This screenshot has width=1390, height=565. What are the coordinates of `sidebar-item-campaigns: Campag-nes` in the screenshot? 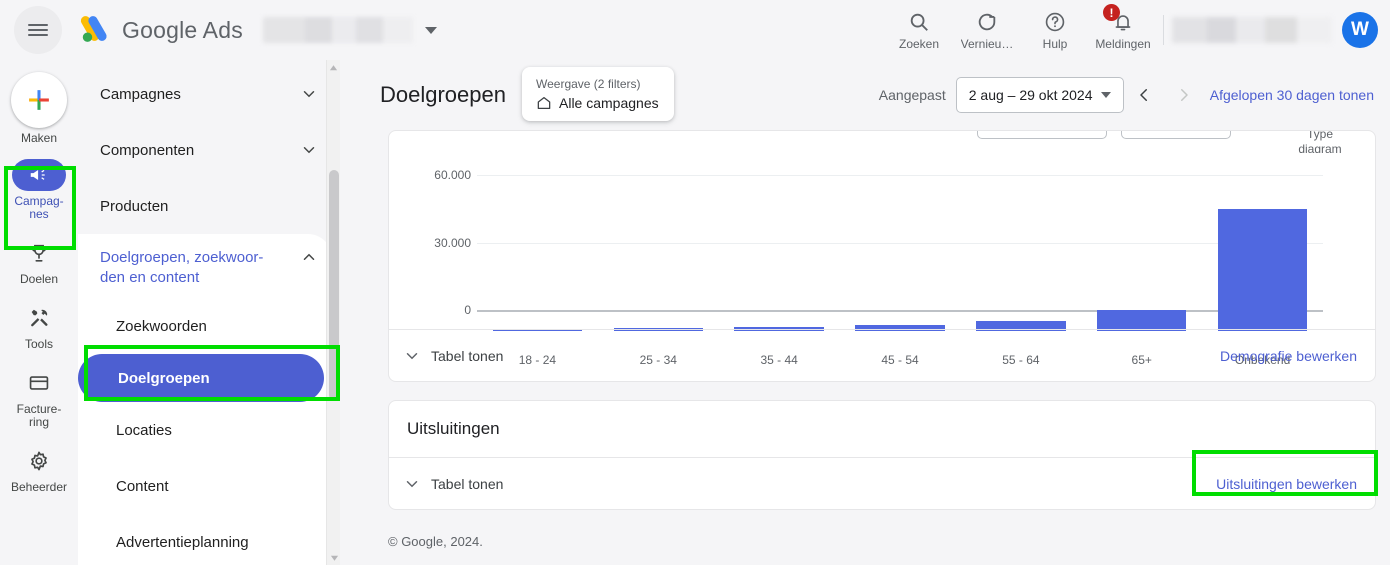 It's located at (39, 190).